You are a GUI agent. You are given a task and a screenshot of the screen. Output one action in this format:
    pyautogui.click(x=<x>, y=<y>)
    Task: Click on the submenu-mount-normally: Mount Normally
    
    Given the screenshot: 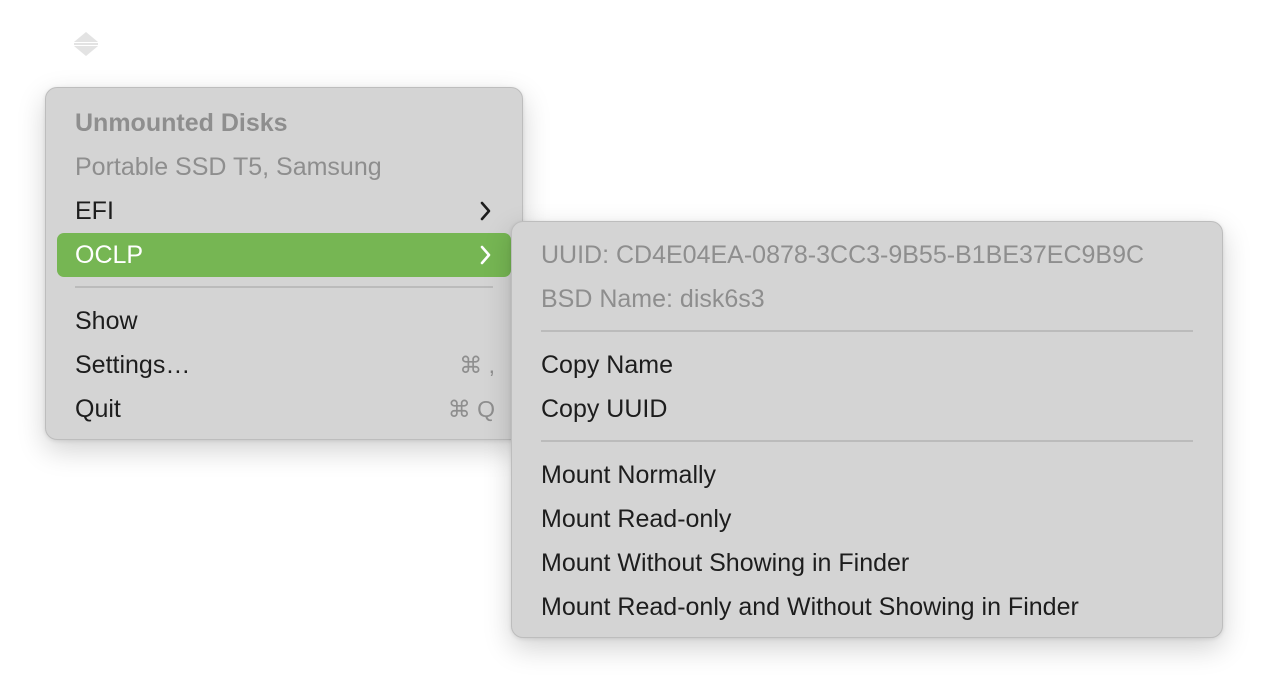 What is the action you would take?
    pyautogui.click(x=867, y=475)
    